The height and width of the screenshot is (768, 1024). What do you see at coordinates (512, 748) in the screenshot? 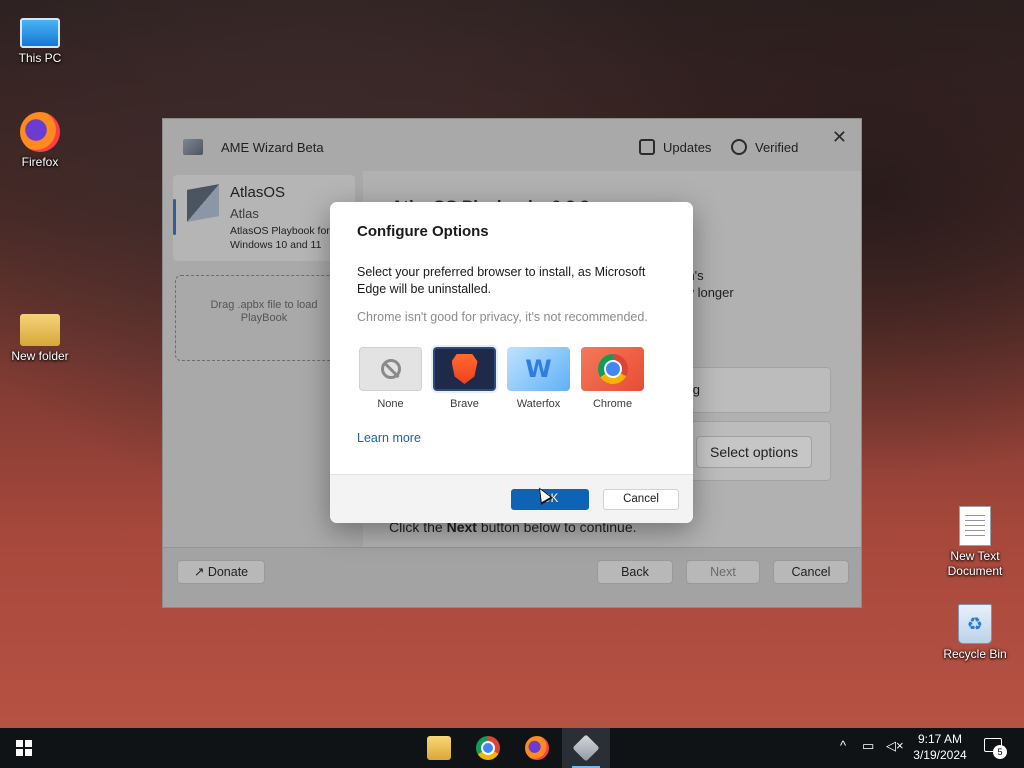
I see `taskbar: ^ ▭ ◁× 9:17 AM 3/19/2024 5` at bounding box center [512, 748].